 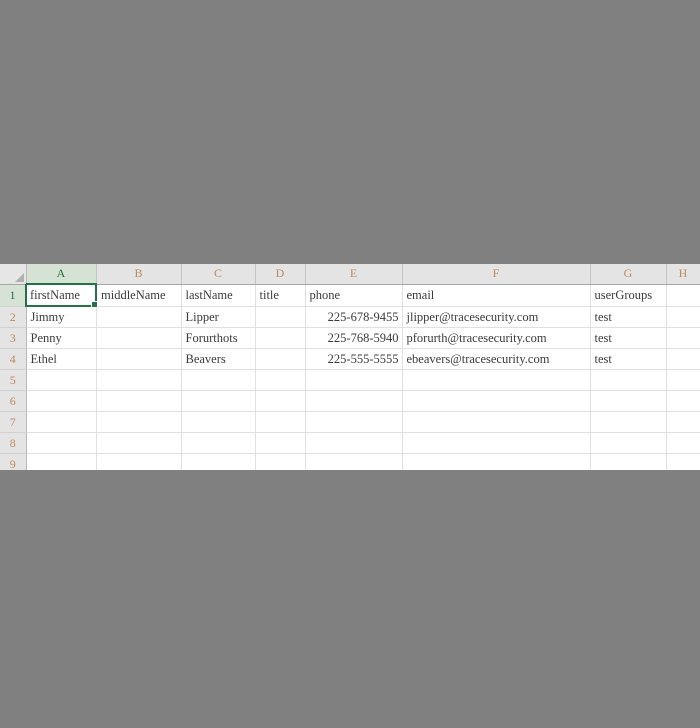 What do you see at coordinates (628, 380) in the screenshot?
I see `cell-G5` at bounding box center [628, 380].